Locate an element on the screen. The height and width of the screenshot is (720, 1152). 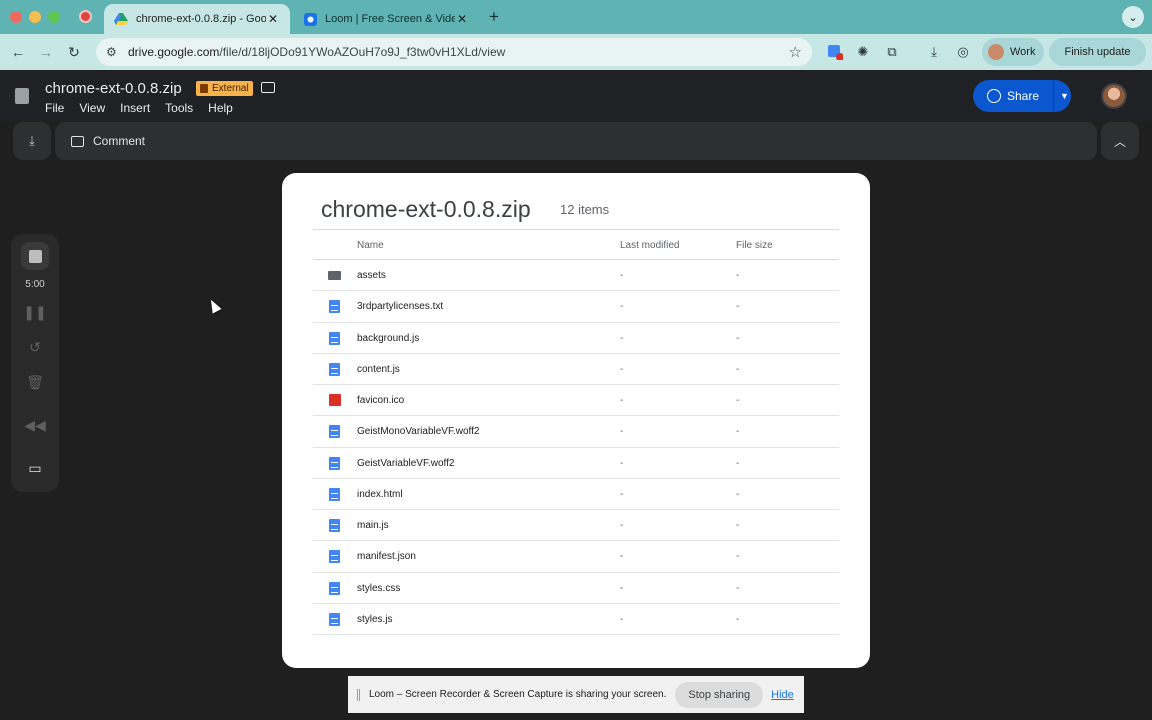
back-arrow-icon: ← is located at coordinates (18, 52).